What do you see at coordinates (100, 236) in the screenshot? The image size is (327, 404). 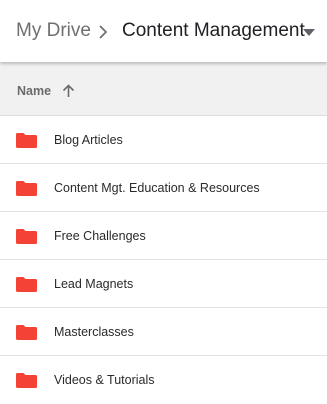 I see `folder-name: Free Challenges` at bounding box center [100, 236].